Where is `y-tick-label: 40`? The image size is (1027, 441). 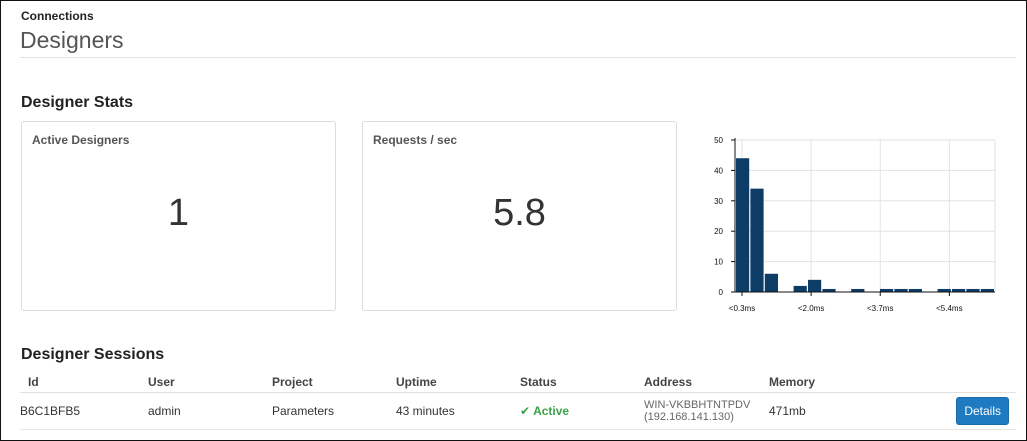 y-tick-label: 40 is located at coordinates (718, 170).